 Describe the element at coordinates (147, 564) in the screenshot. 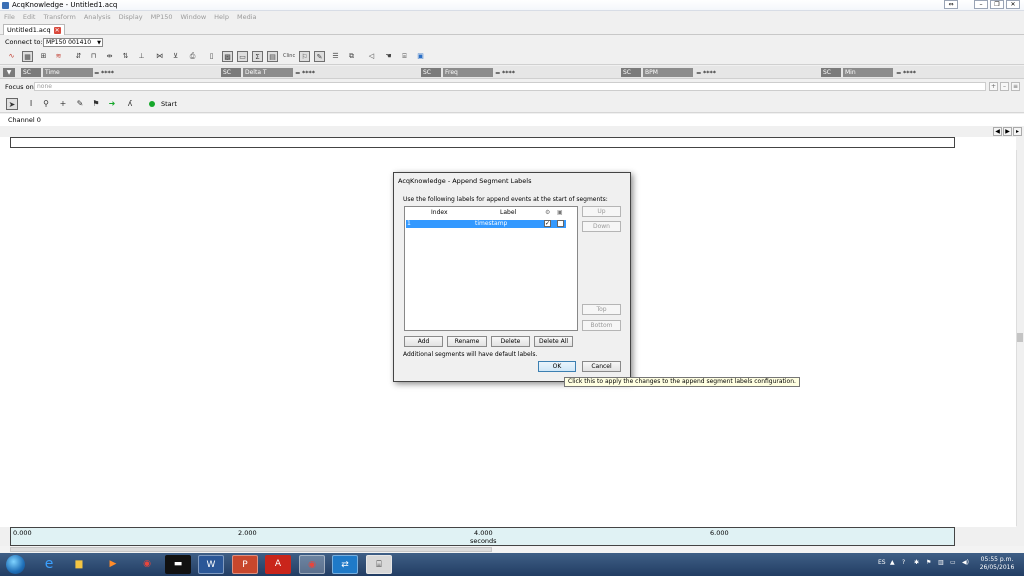

I see `chrome-icon: ◉` at that location.